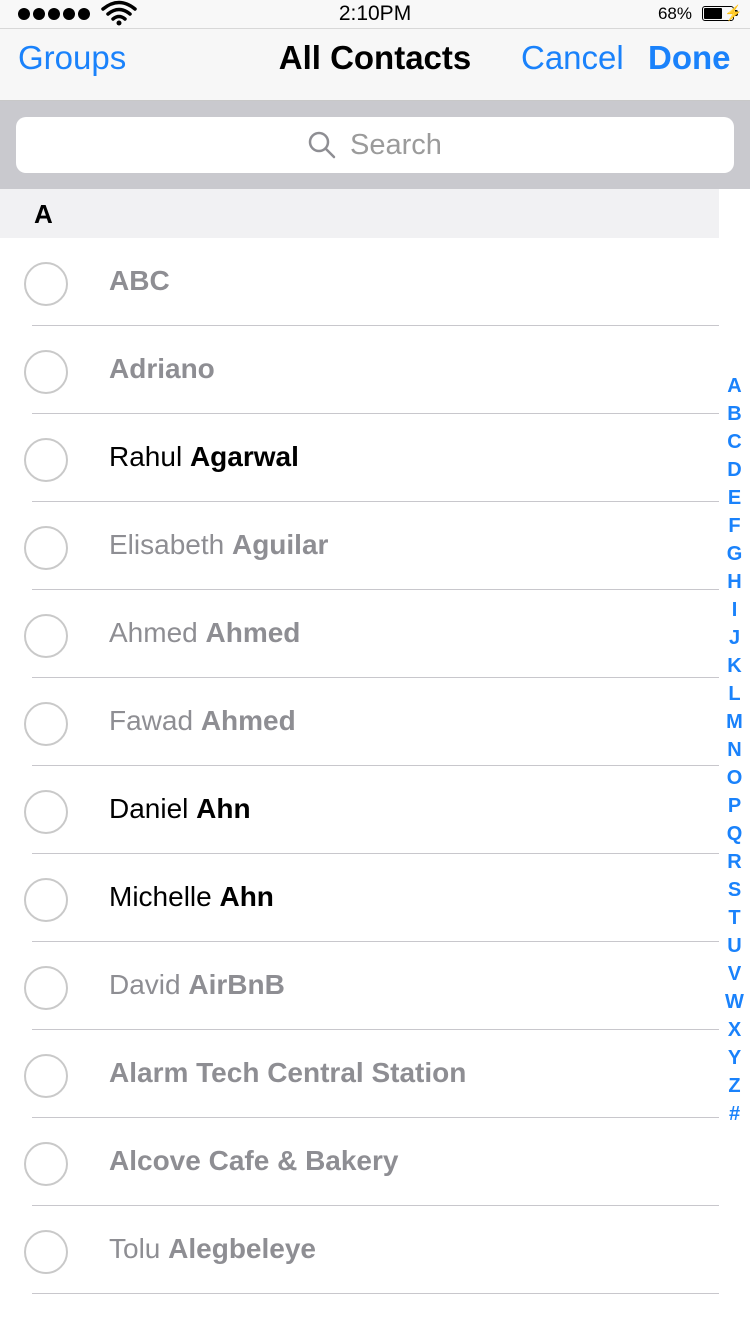  Describe the element at coordinates (734, 638) in the screenshot. I see `index-letter: J` at that location.